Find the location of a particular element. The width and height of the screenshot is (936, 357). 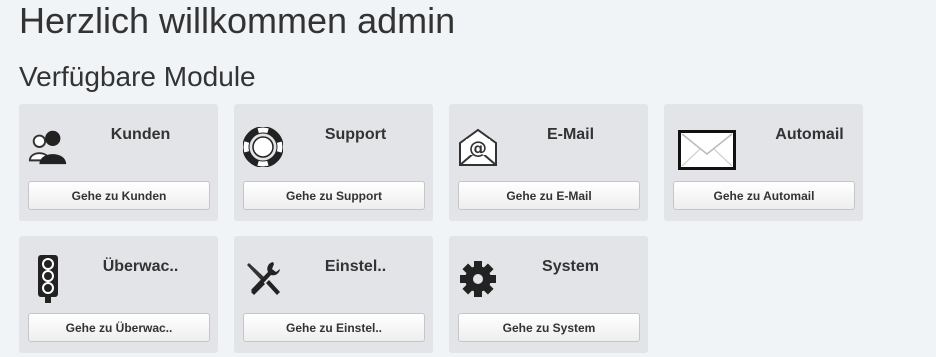

module-title: Einstel.. is located at coordinates (355, 266).